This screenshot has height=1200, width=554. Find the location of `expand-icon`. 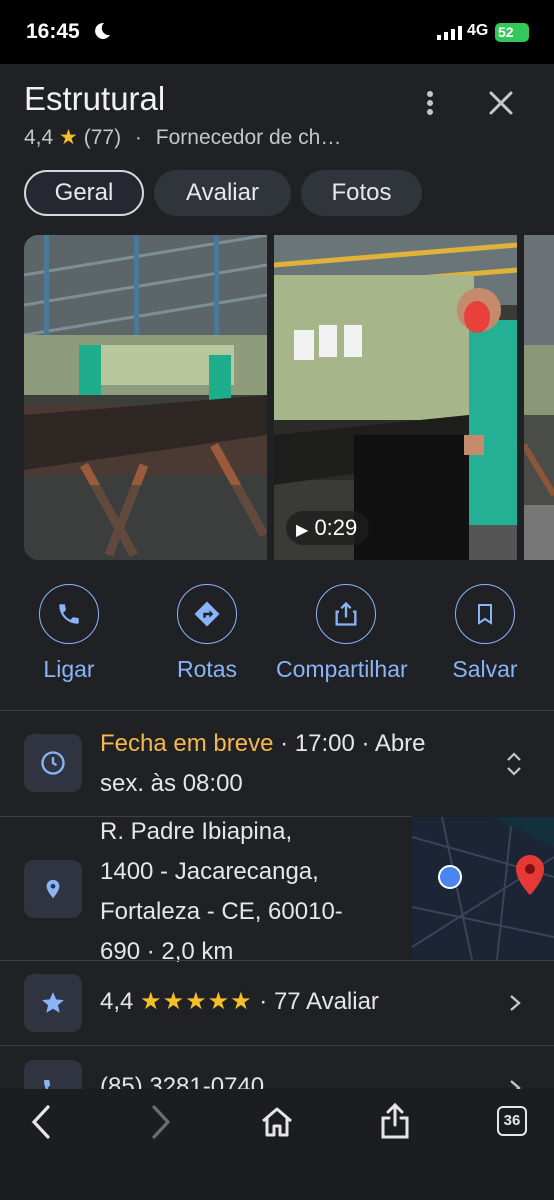

expand-icon is located at coordinates (514, 764).